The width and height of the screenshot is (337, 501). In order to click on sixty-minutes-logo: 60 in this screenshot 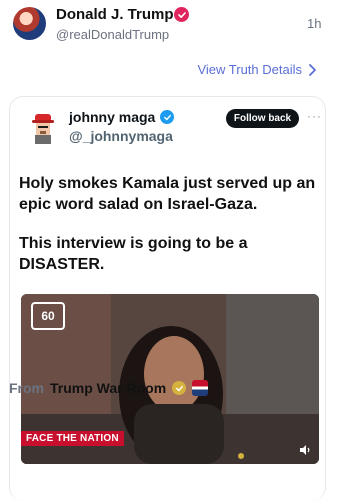, I will do `click(48, 316)`.